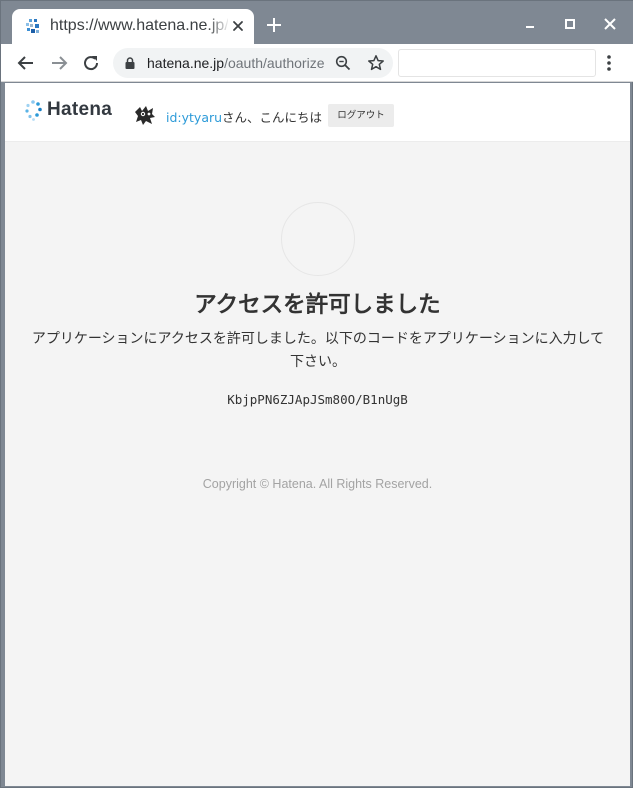 Image resolution: width=633 pixels, height=788 pixels. What do you see at coordinates (610, 24) in the screenshot?
I see `window-close-icon` at bounding box center [610, 24].